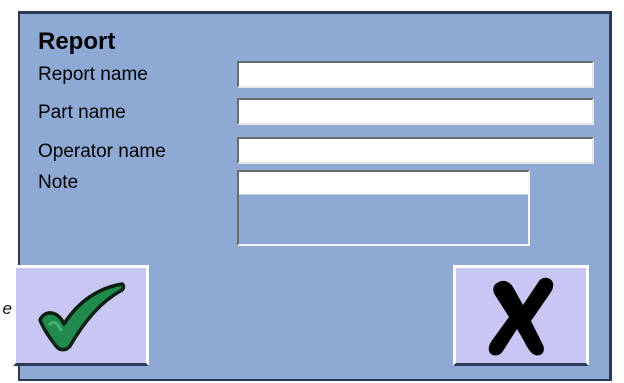 This screenshot has width=624, height=383. I want to click on part-name-label: Part name, so click(82, 112).